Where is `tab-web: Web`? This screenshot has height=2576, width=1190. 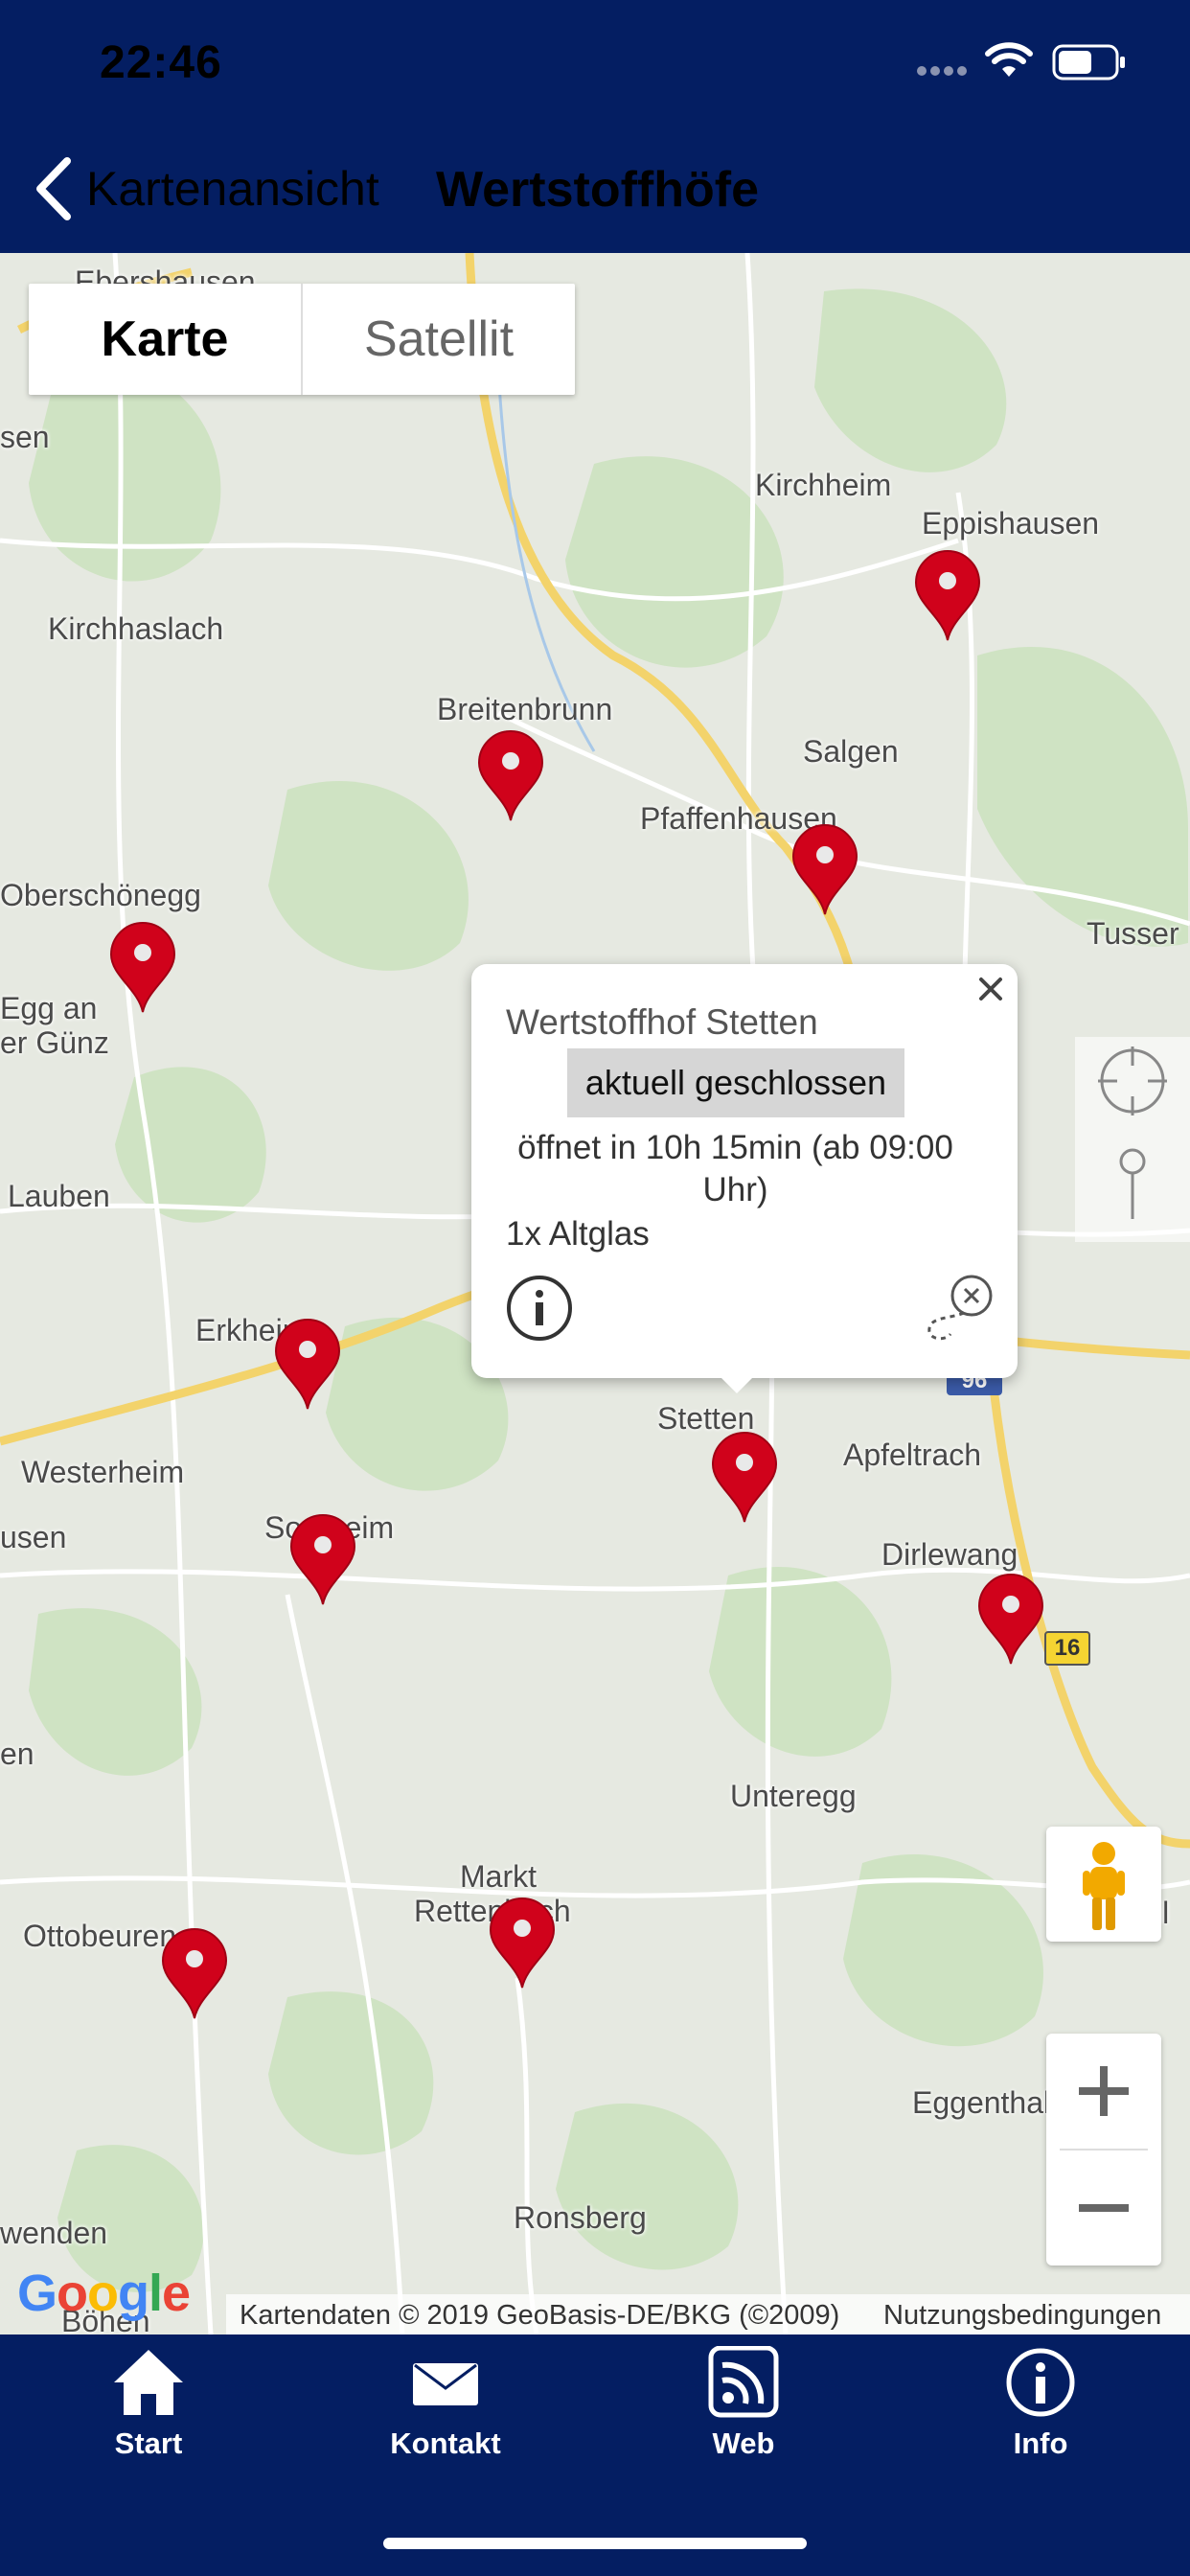
tab-web: Web is located at coordinates (744, 2413).